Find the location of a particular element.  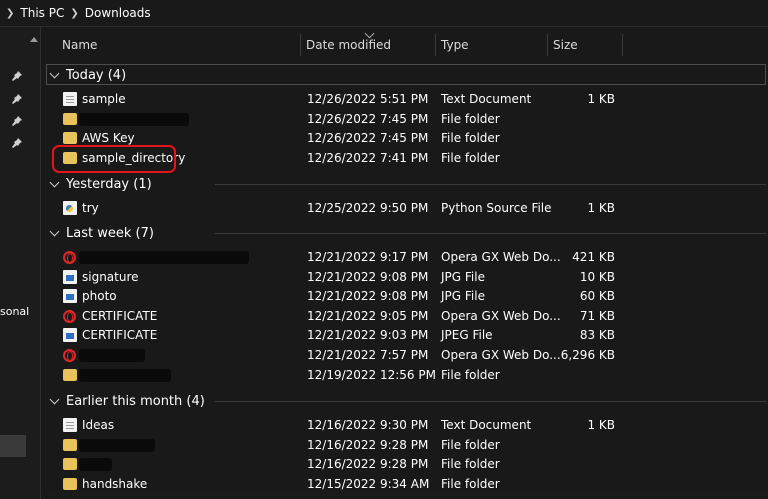

file-row: 12/26/2022 7:45 PM File folder is located at coordinates (404, 119).